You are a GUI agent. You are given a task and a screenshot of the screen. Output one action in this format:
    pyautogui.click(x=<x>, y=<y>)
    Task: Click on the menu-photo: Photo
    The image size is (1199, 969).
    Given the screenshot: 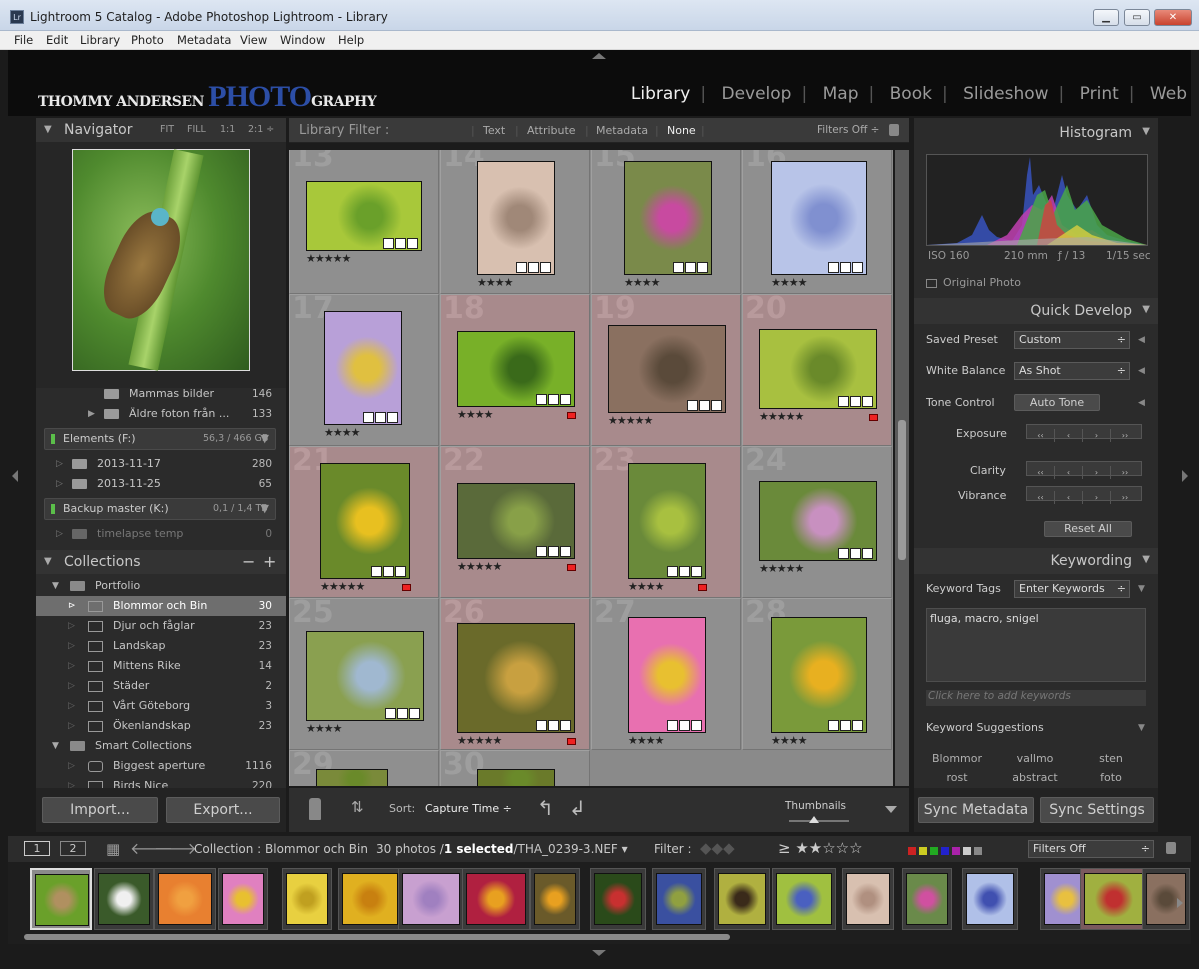 What is the action you would take?
    pyautogui.click(x=147, y=40)
    